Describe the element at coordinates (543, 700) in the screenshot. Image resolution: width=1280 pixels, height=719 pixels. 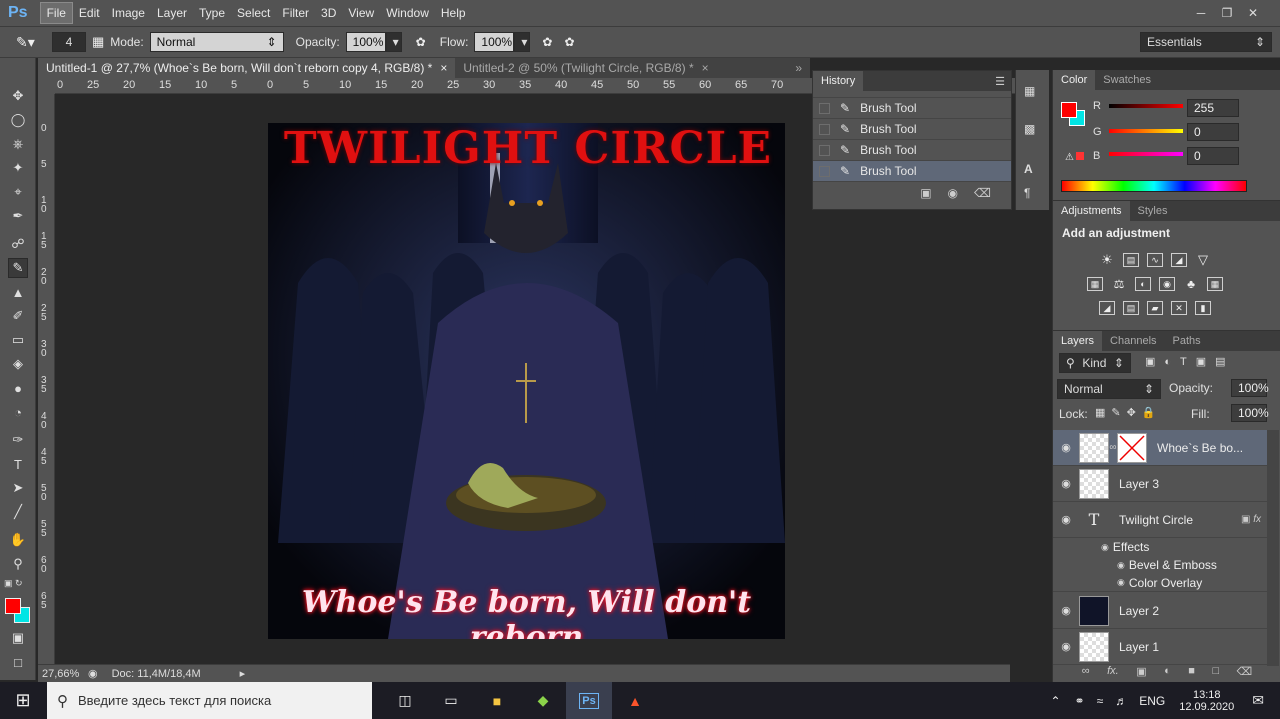
I see `bluestacks-app-icon: ◆` at that location.